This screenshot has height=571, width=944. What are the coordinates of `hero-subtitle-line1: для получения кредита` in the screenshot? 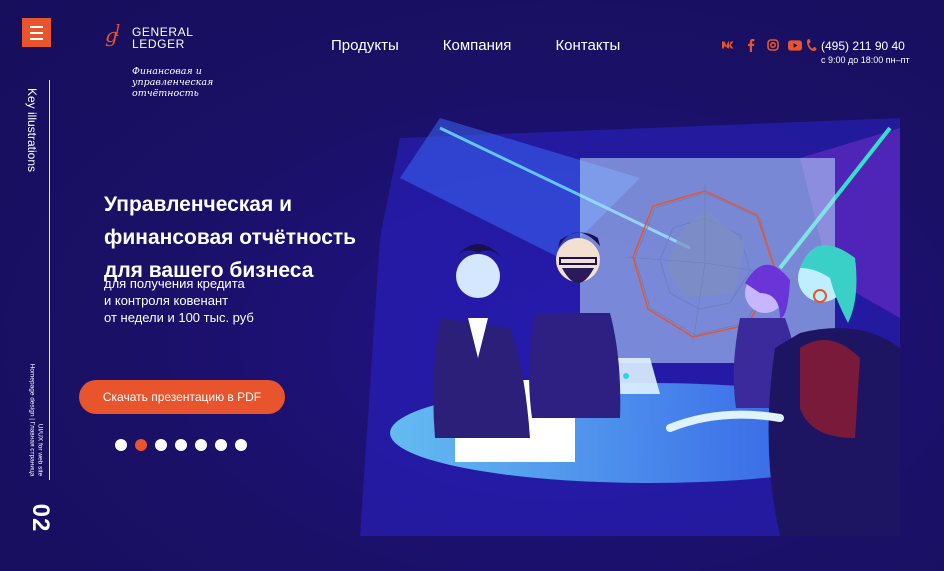 It's located at (174, 283).